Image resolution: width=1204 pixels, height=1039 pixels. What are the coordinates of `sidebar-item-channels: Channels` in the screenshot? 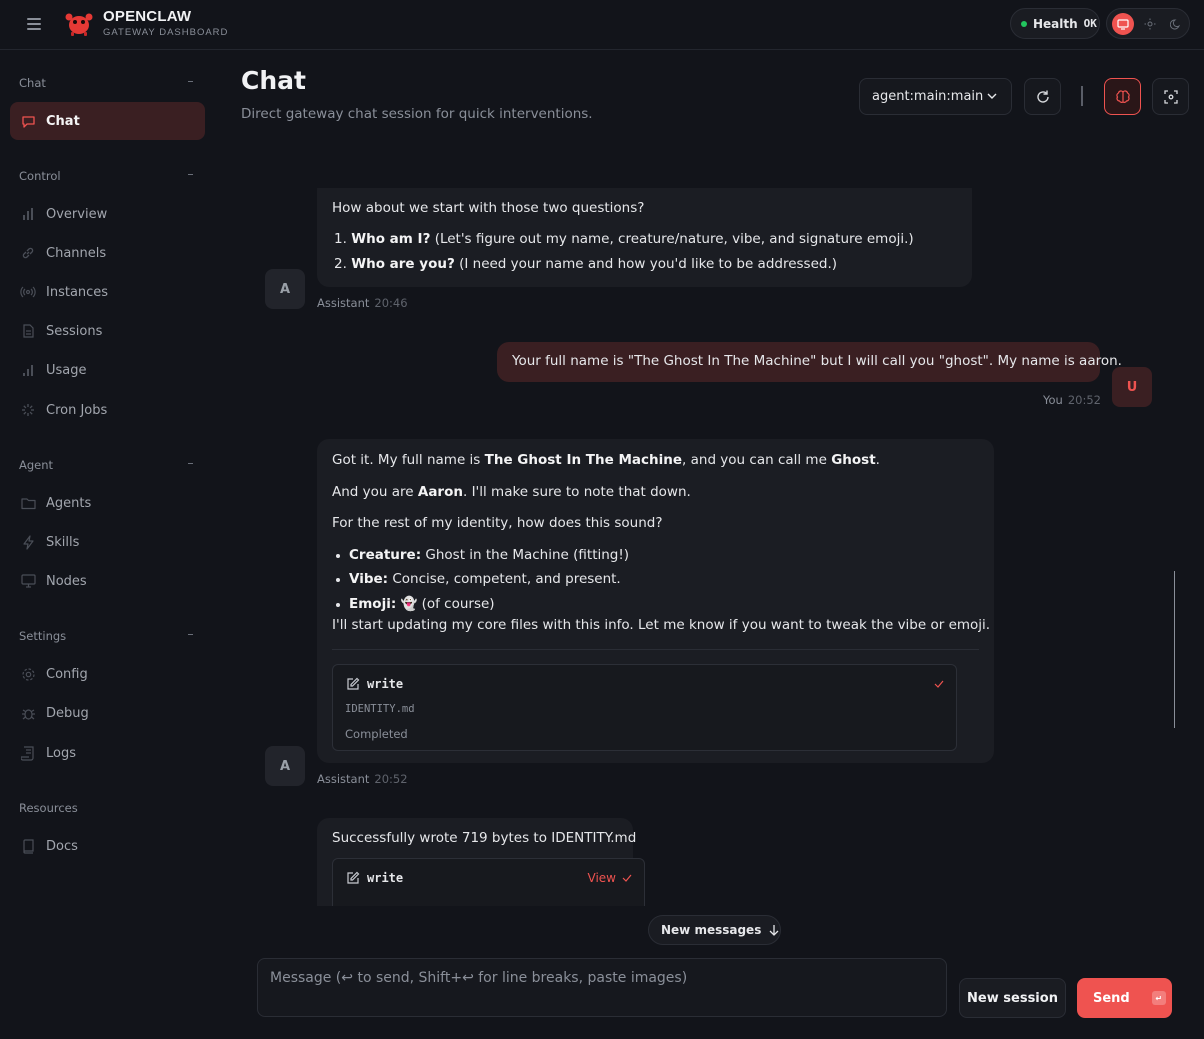 It's located at (107, 253).